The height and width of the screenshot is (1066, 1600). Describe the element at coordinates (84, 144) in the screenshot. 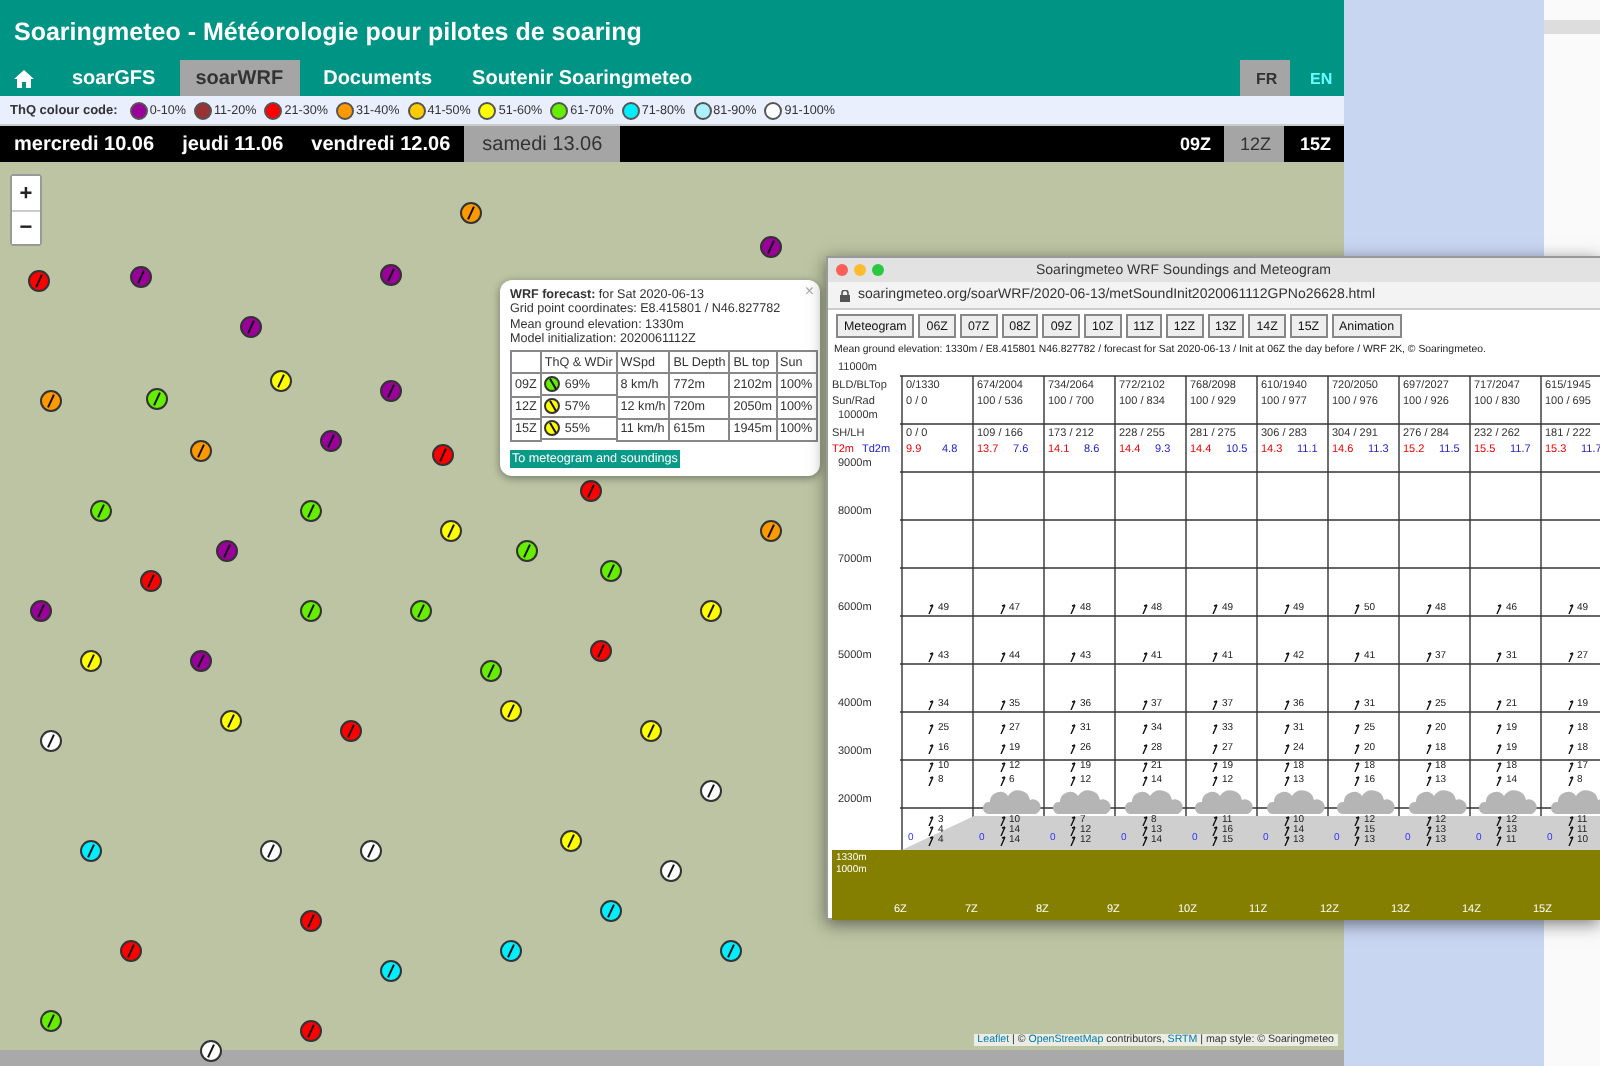

I see `day-tab: mercredi 10.06` at that location.